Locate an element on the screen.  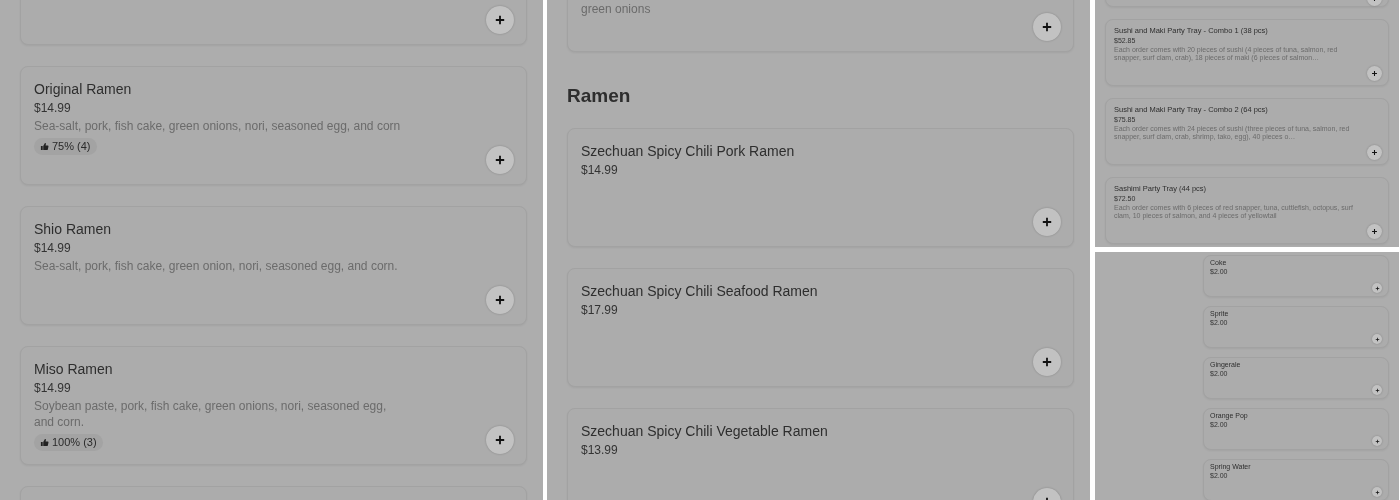
rating-text: 100% (3) is located at coordinates (74, 442).